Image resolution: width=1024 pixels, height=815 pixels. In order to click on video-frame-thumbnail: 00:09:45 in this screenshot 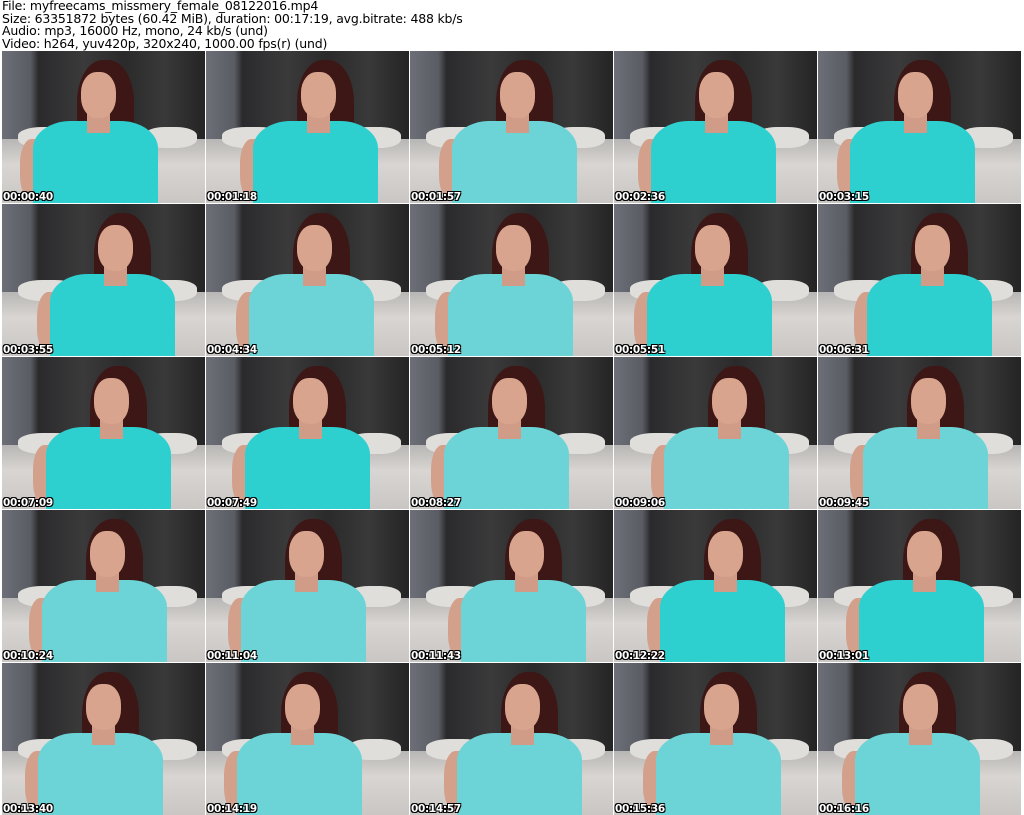, I will do `click(919, 433)`.